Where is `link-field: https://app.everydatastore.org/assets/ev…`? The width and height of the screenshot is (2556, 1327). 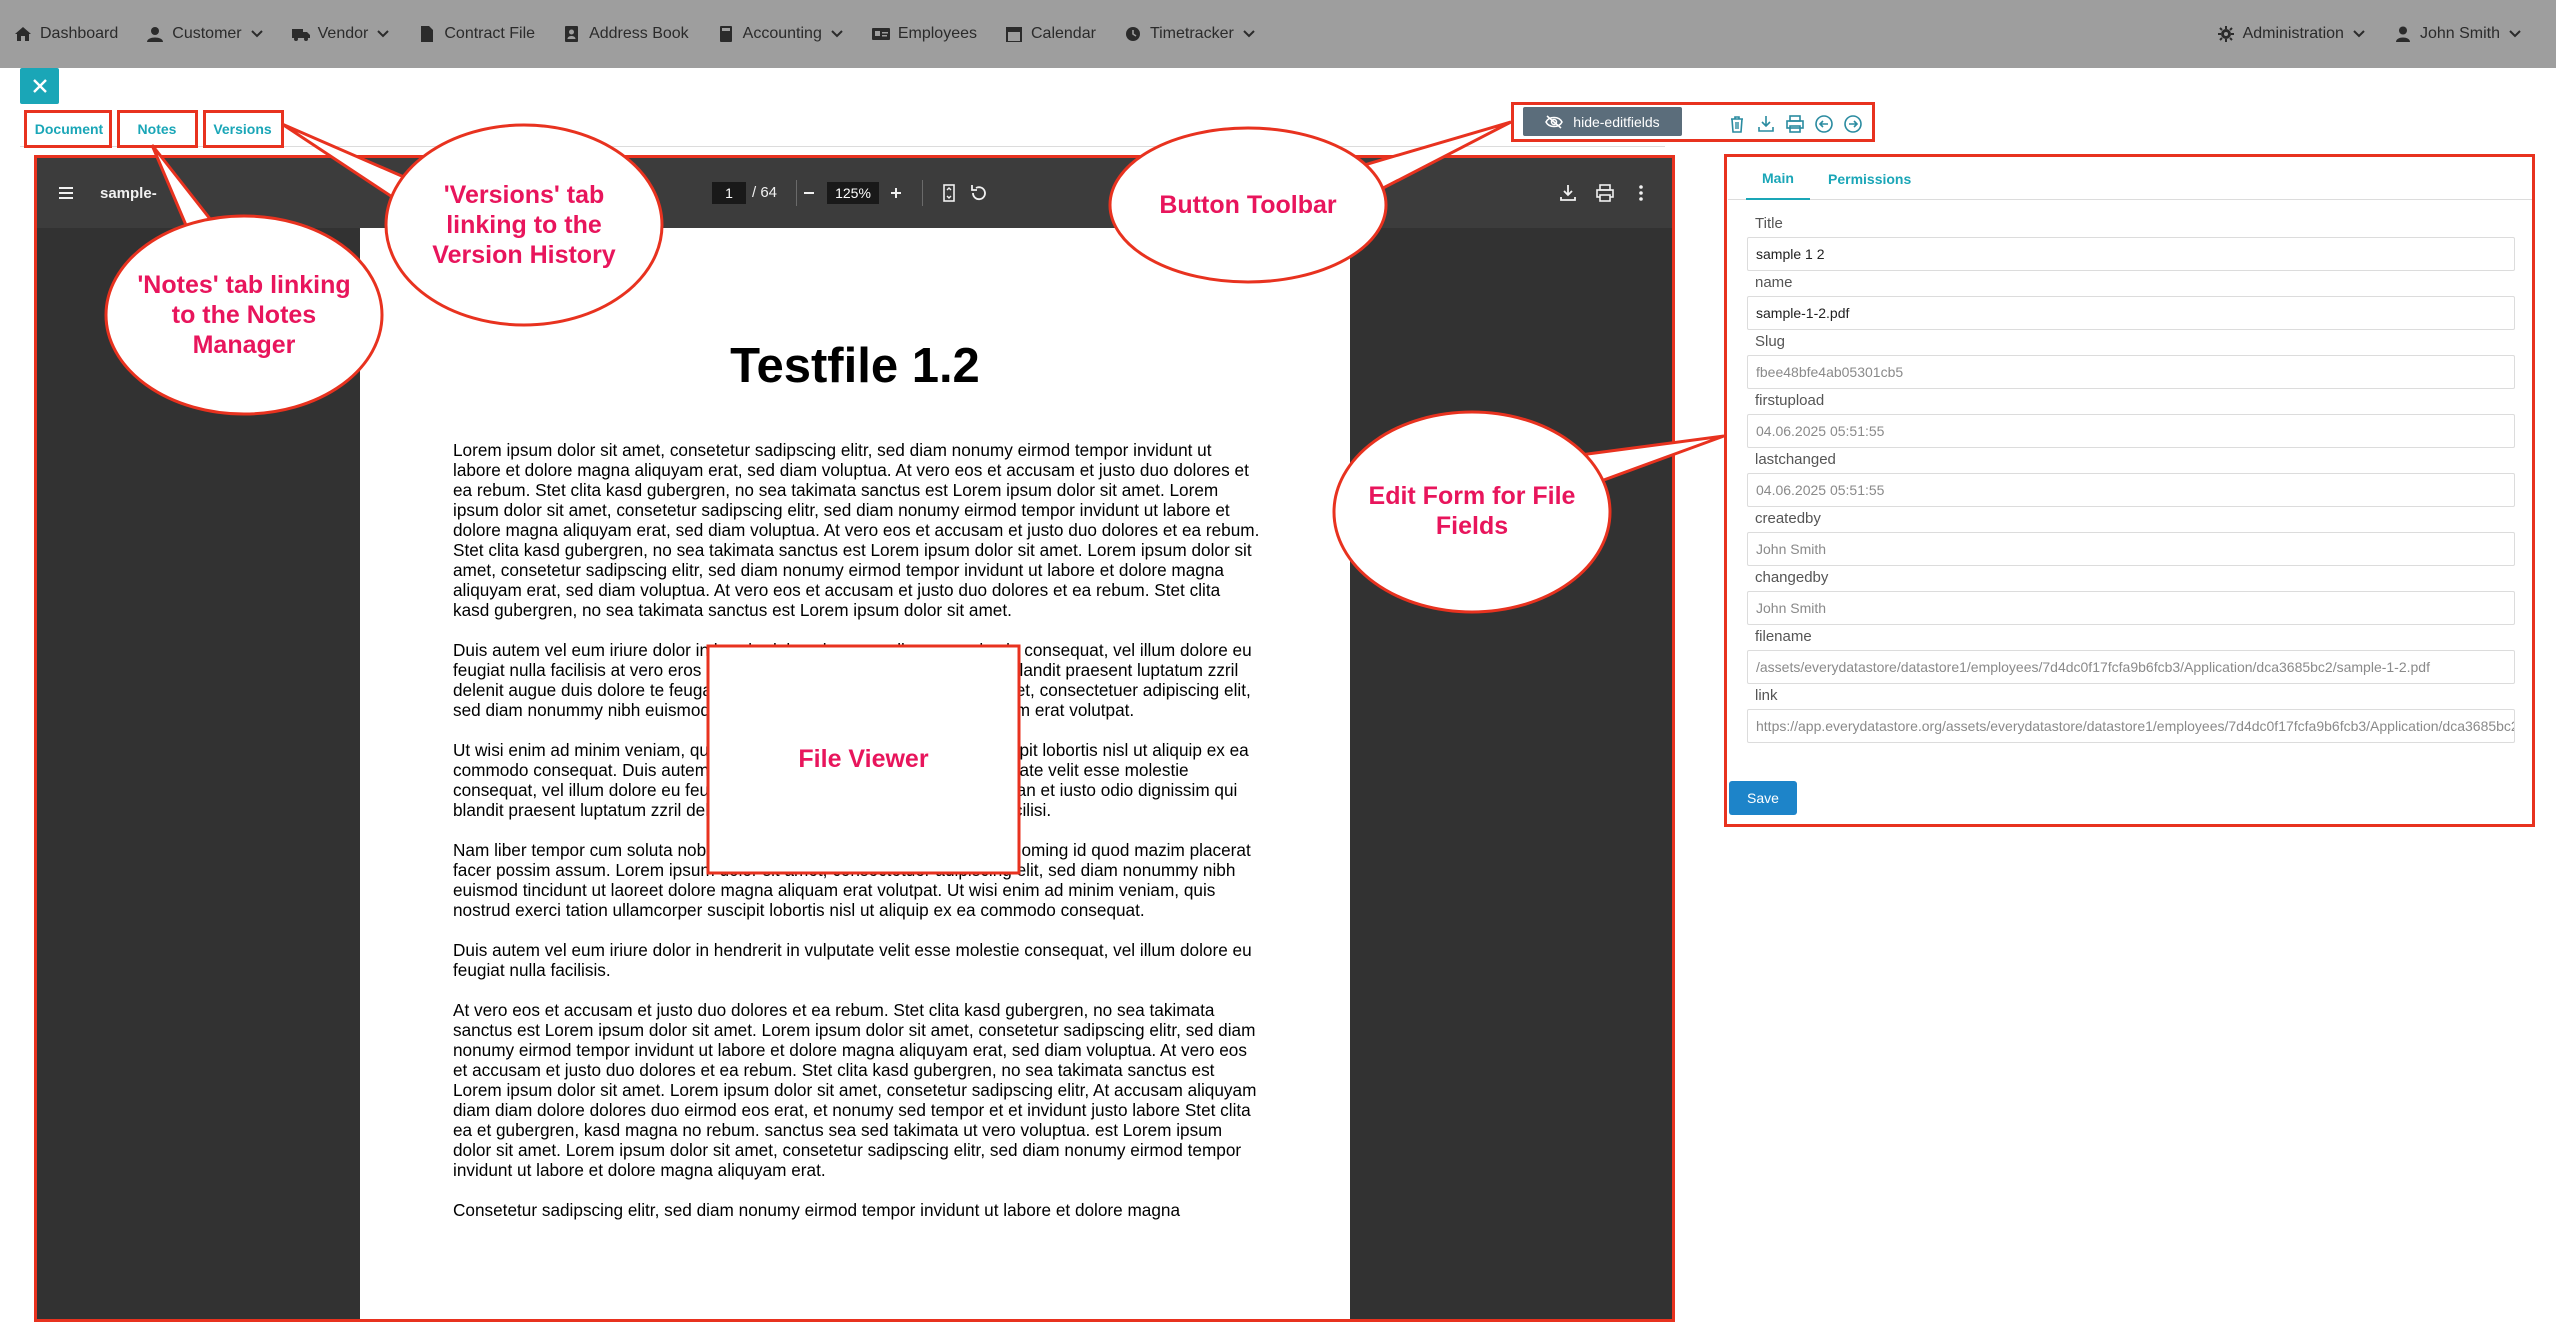
link-field: https://app.everydatastore.org/assets/ev… is located at coordinates (2131, 726).